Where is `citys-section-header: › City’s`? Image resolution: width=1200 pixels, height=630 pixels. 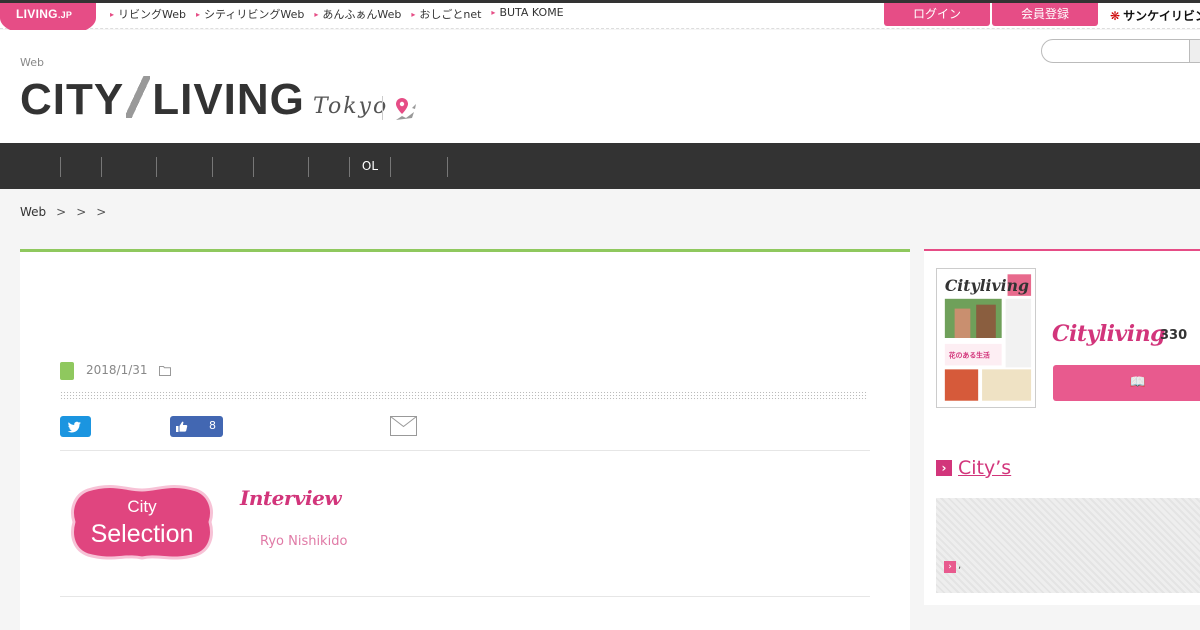 citys-section-header: › City’s is located at coordinates (973, 468).